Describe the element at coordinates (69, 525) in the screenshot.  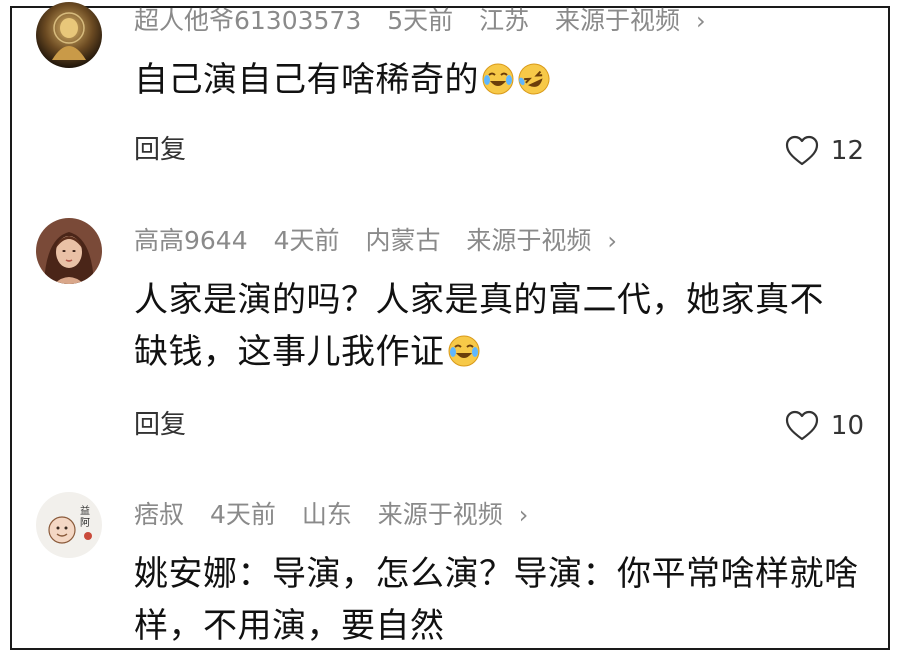
I see `avatar: 益 阿` at that location.